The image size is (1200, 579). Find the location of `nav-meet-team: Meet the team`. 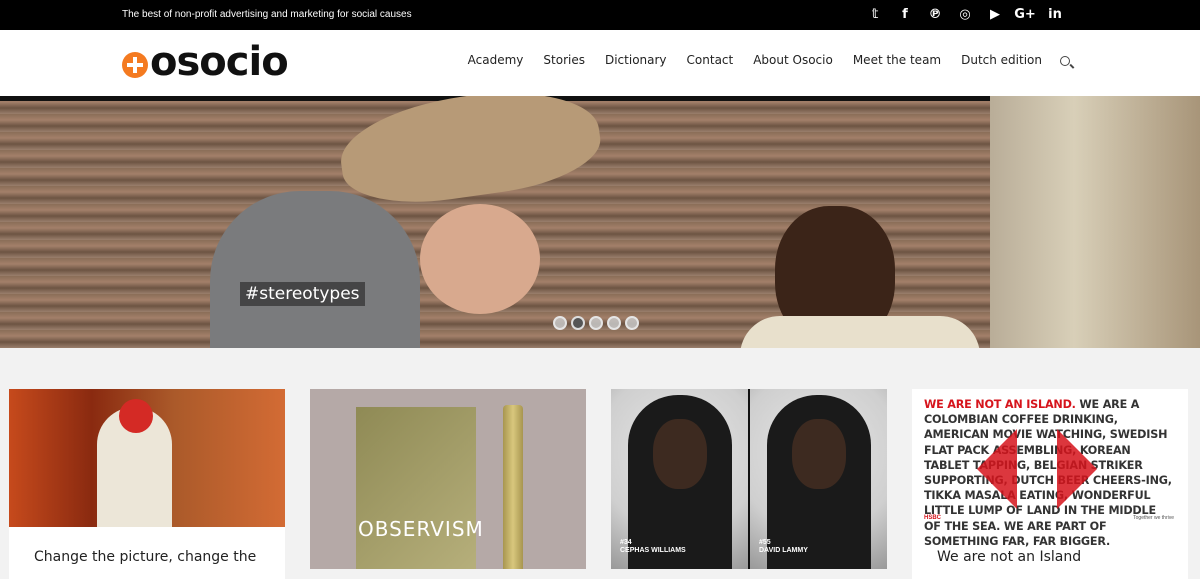

nav-meet-team: Meet the team is located at coordinates (897, 60).